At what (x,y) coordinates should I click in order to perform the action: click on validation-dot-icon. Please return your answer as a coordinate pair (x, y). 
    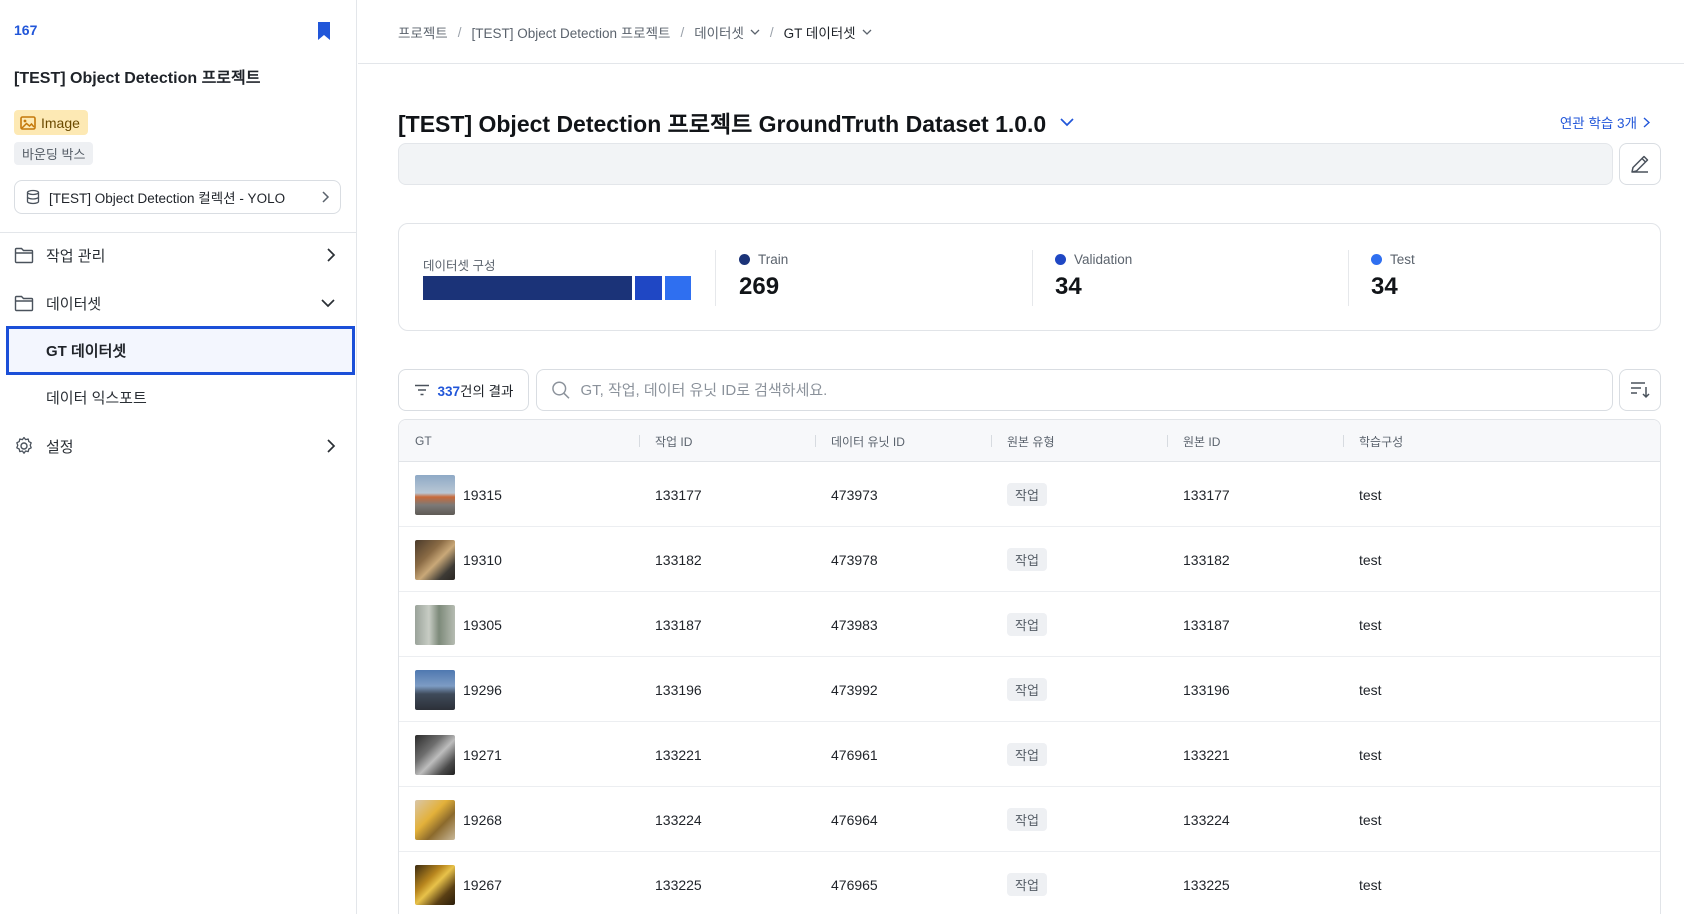
    Looking at the image, I should click on (1060, 259).